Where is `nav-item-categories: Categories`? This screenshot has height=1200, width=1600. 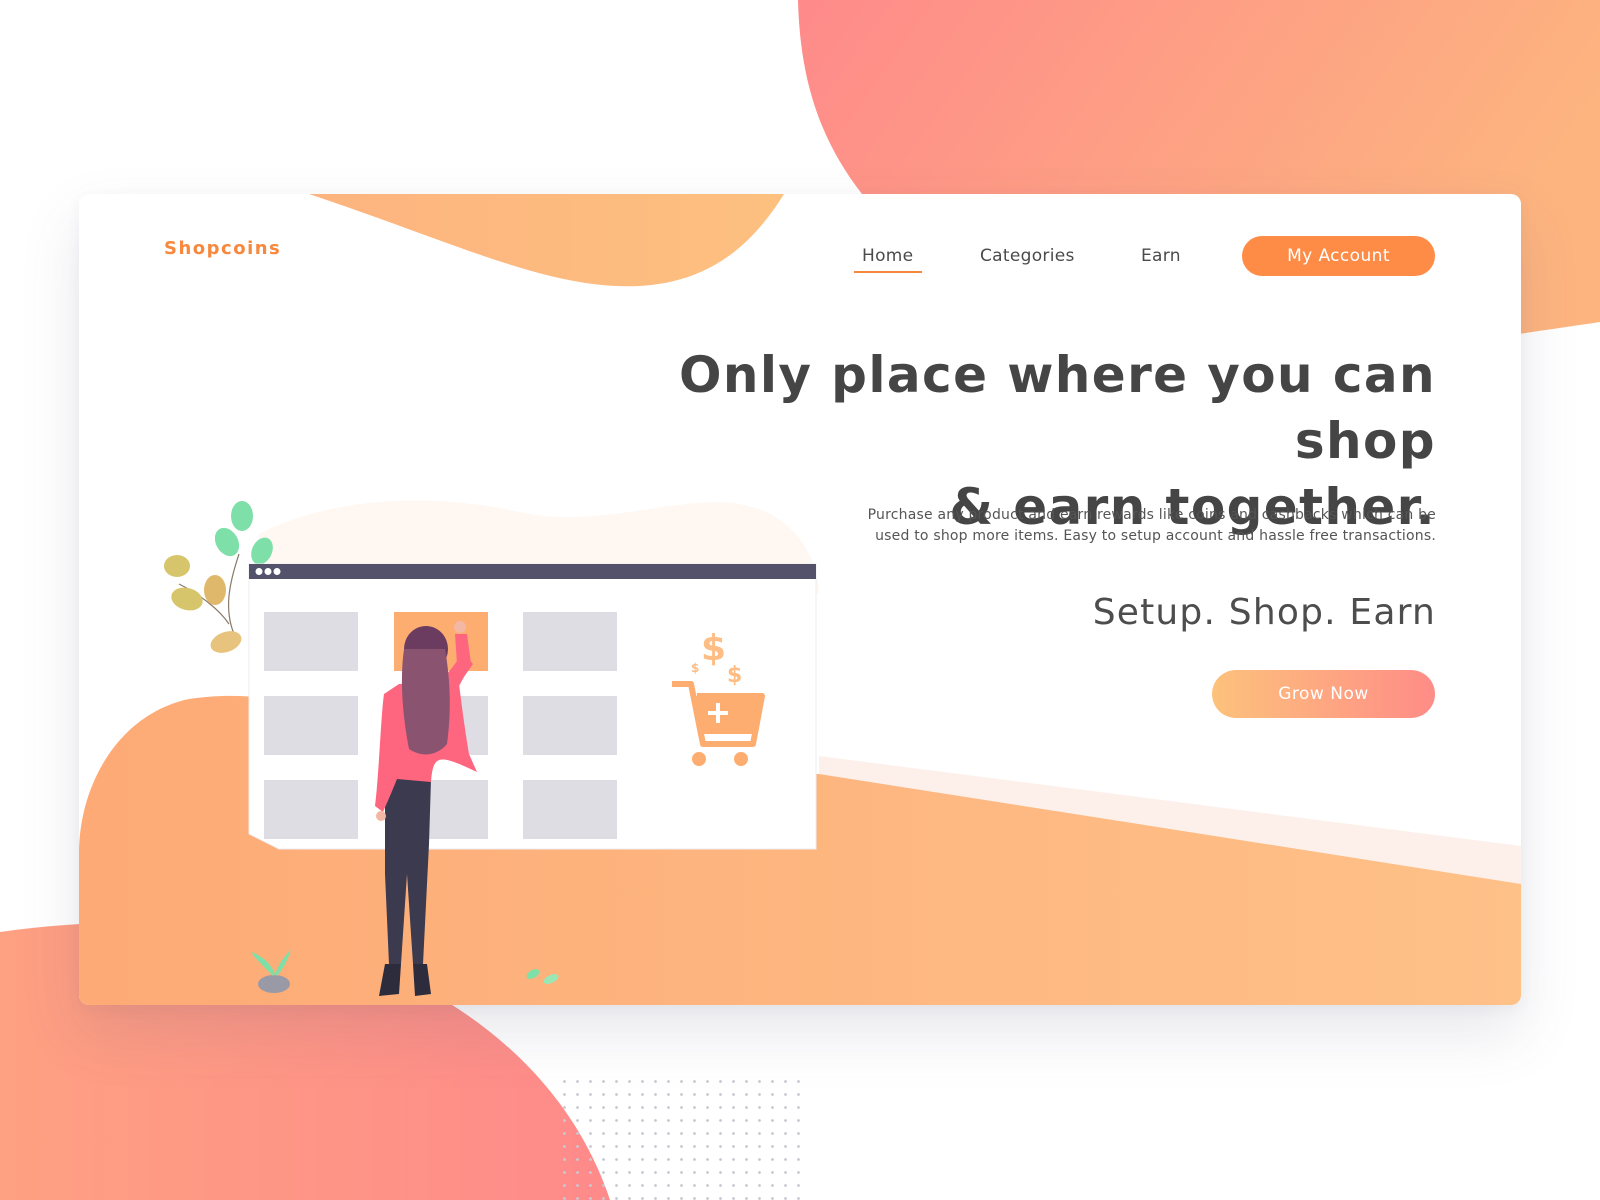
nav-item-categories: Categories is located at coordinates (1027, 256).